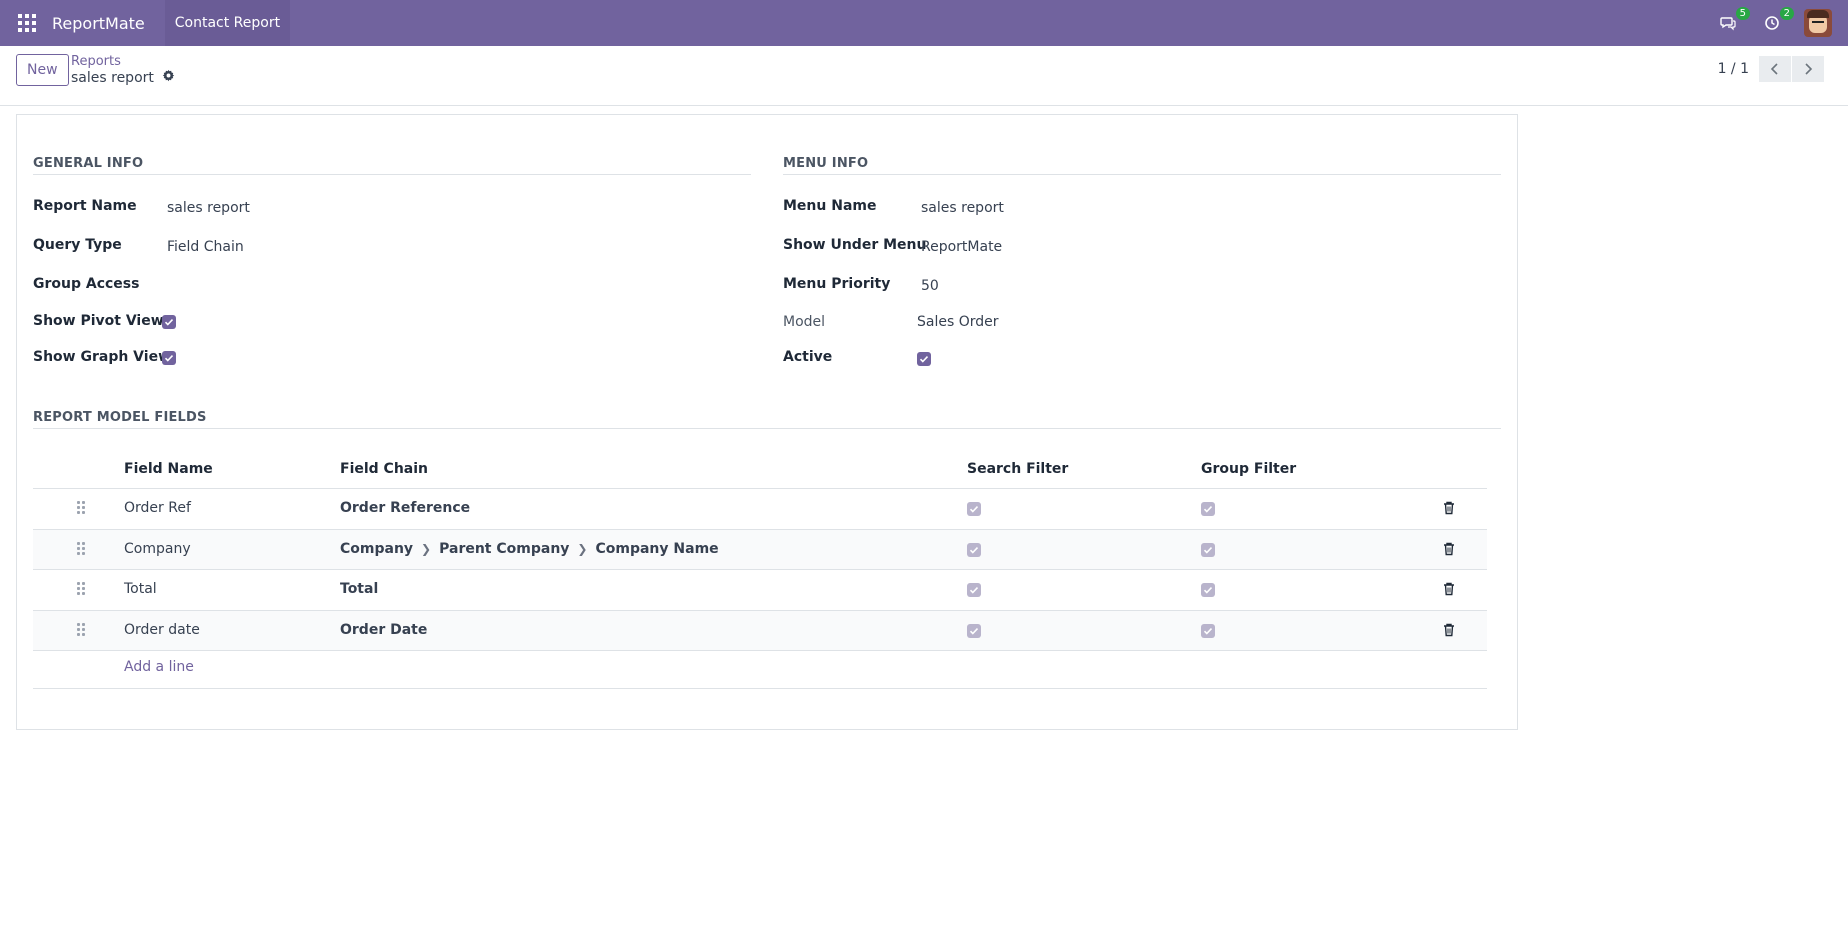 This screenshot has width=1848, height=944. What do you see at coordinates (1017, 469) in the screenshot?
I see `column-search-filter: Search Filter` at bounding box center [1017, 469].